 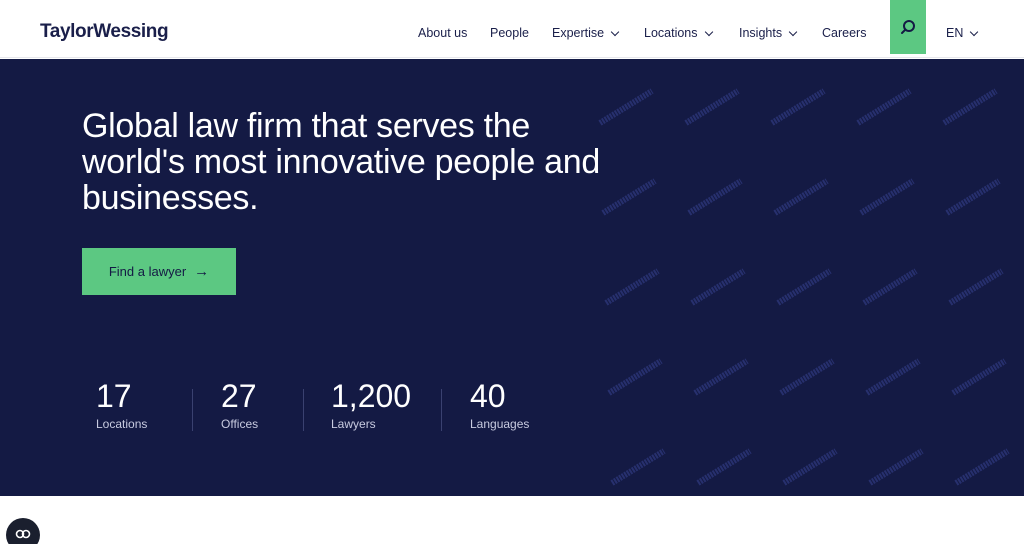 What do you see at coordinates (761, 33) in the screenshot?
I see `nav-label: Insights` at bounding box center [761, 33].